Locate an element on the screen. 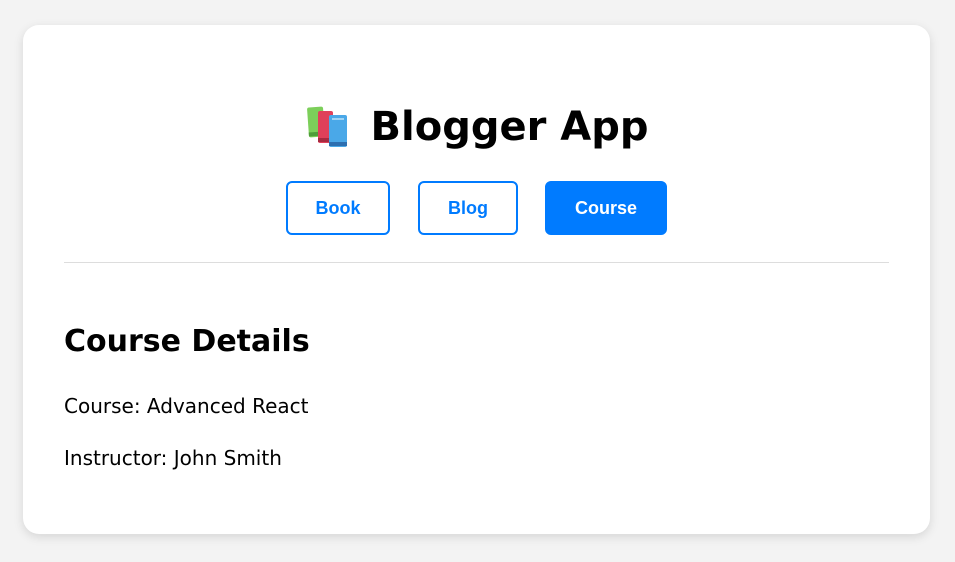 The height and width of the screenshot is (562, 955). header-divider is located at coordinates (476, 262).